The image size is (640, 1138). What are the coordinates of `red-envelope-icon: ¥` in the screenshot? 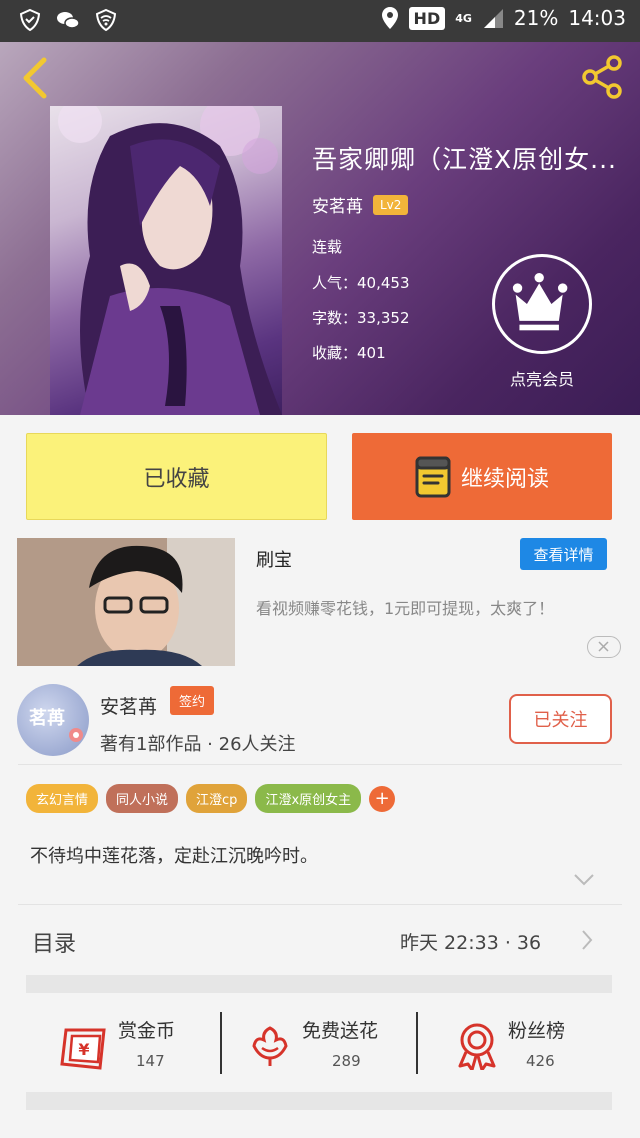 It's located at (83, 1049).